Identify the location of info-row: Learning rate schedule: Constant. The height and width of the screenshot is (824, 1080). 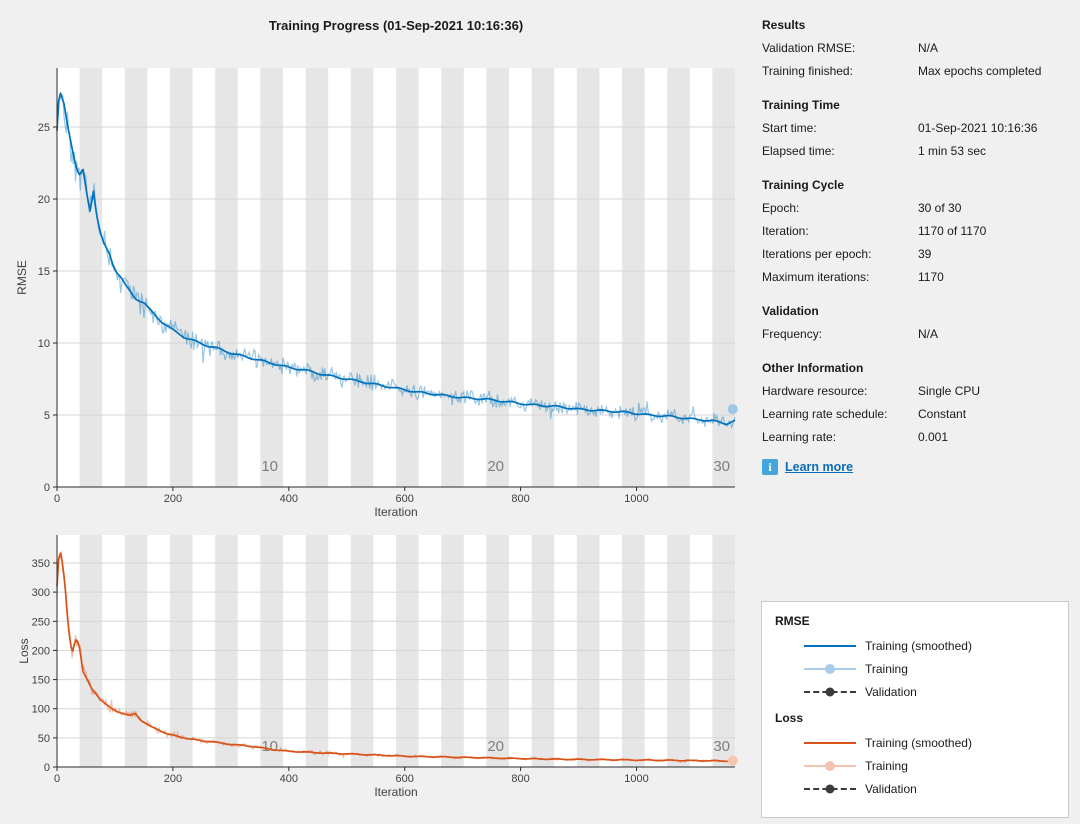
(915, 414).